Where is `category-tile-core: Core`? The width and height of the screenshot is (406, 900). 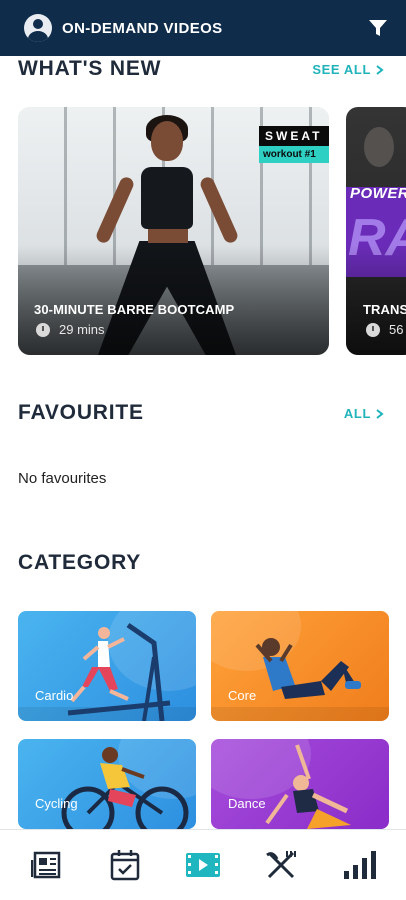 category-tile-core: Core is located at coordinates (300, 666).